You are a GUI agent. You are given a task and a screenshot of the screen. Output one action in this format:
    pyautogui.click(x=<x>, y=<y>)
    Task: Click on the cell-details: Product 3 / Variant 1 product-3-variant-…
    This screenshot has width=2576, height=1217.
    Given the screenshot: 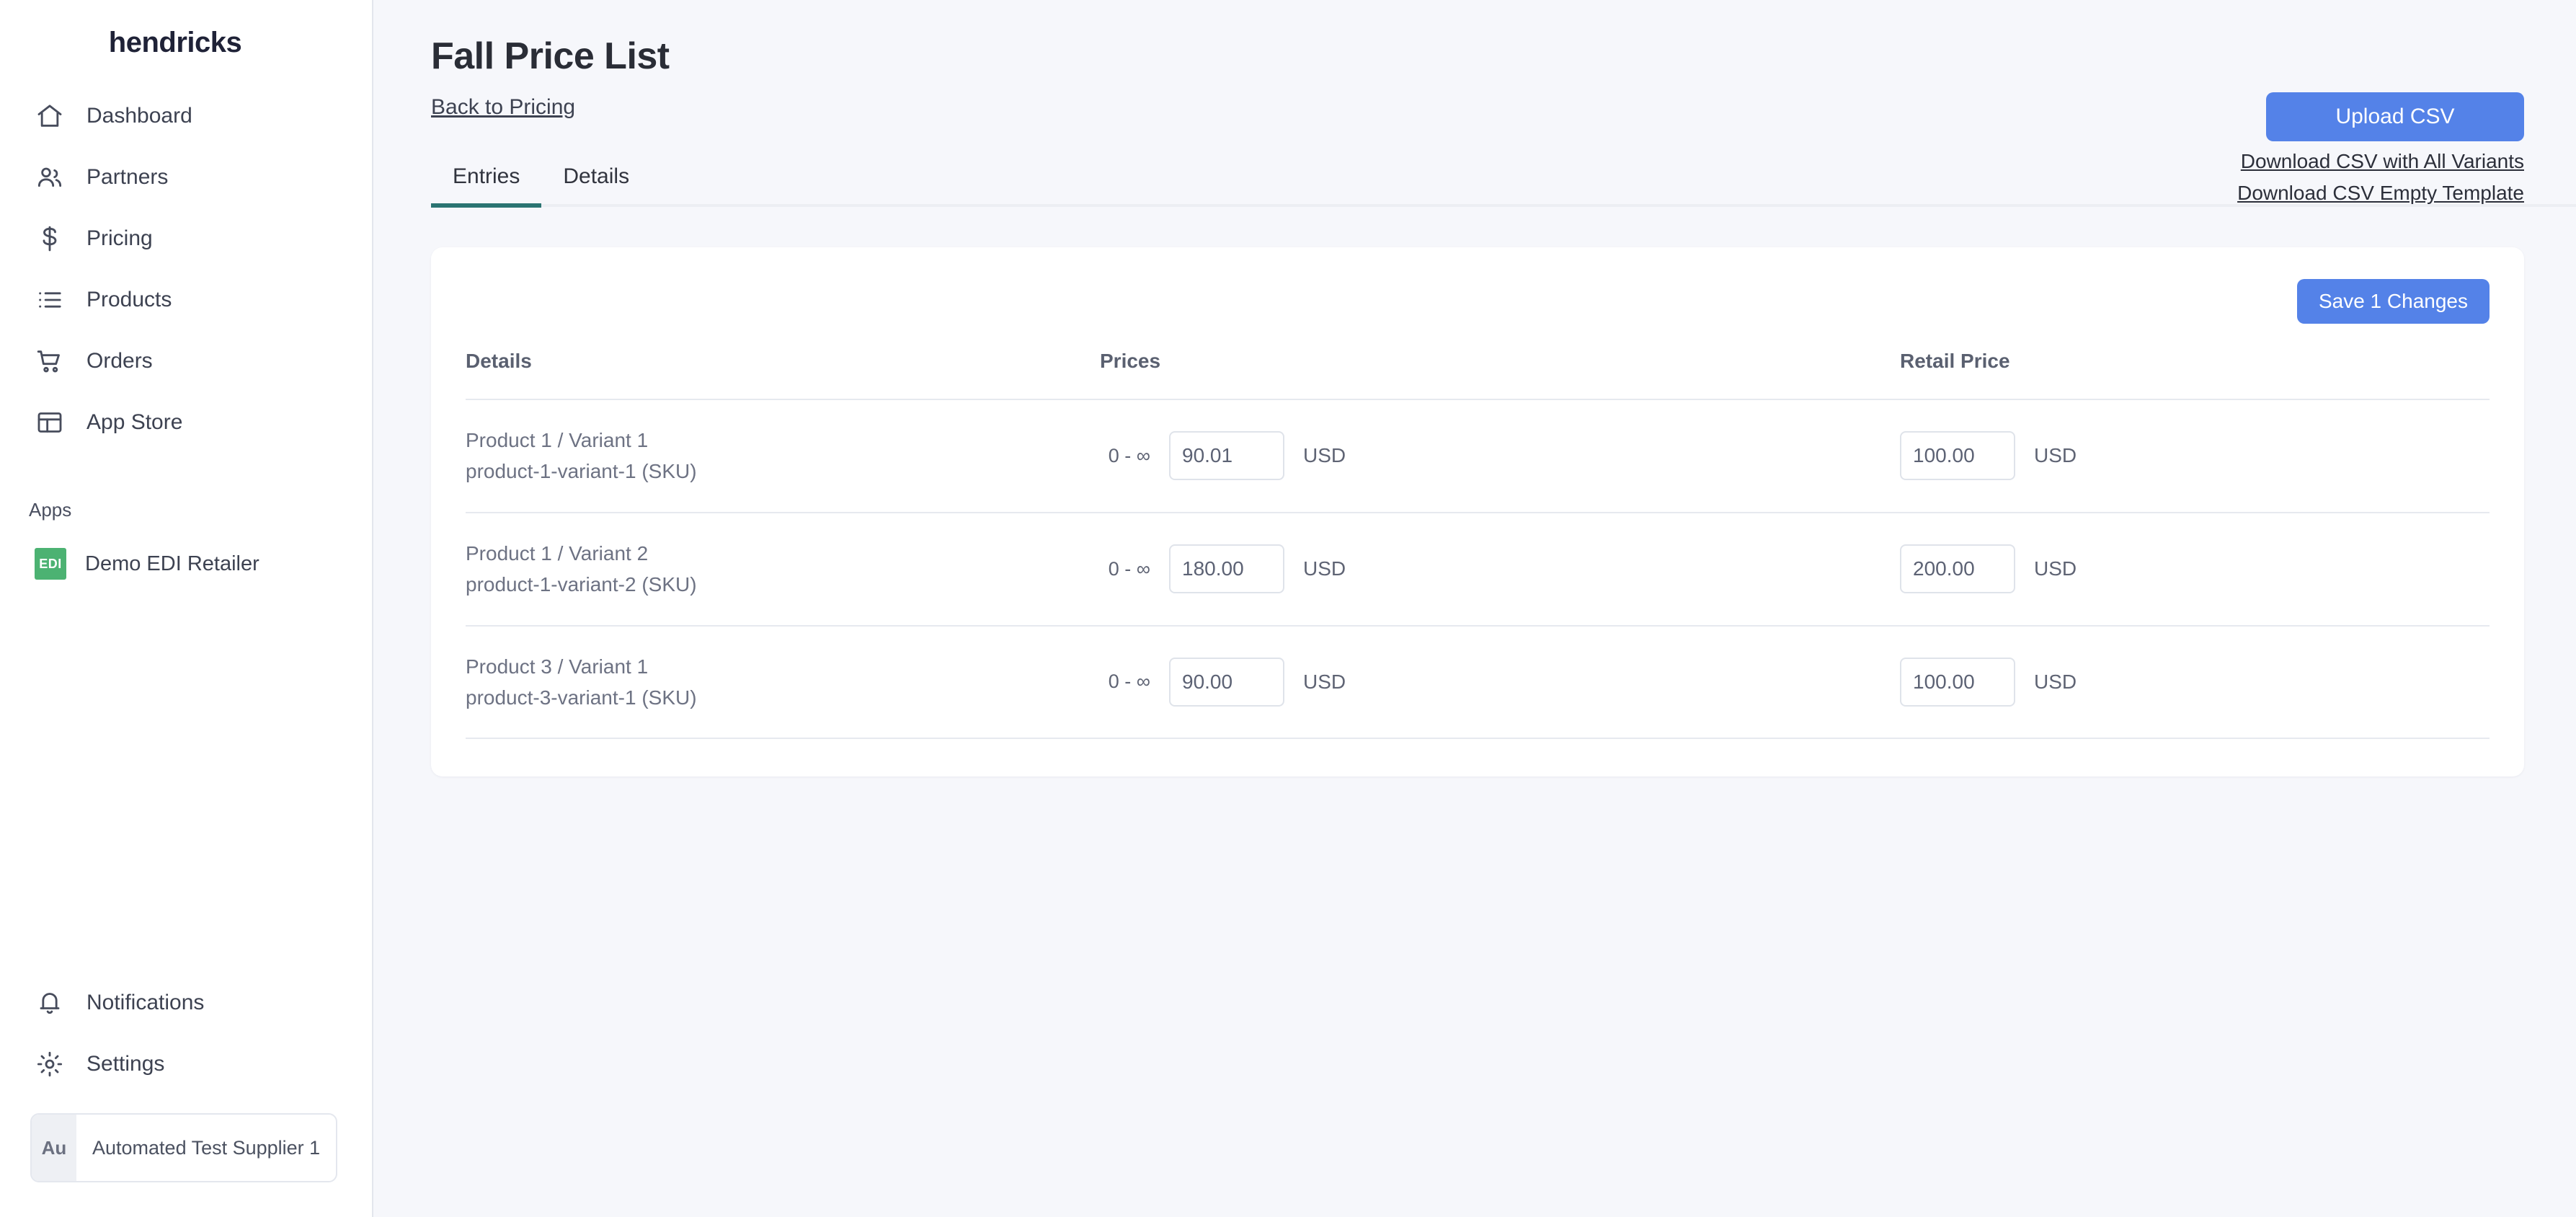 What is the action you would take?
    pyautogui.click(x=783, y=683)
    